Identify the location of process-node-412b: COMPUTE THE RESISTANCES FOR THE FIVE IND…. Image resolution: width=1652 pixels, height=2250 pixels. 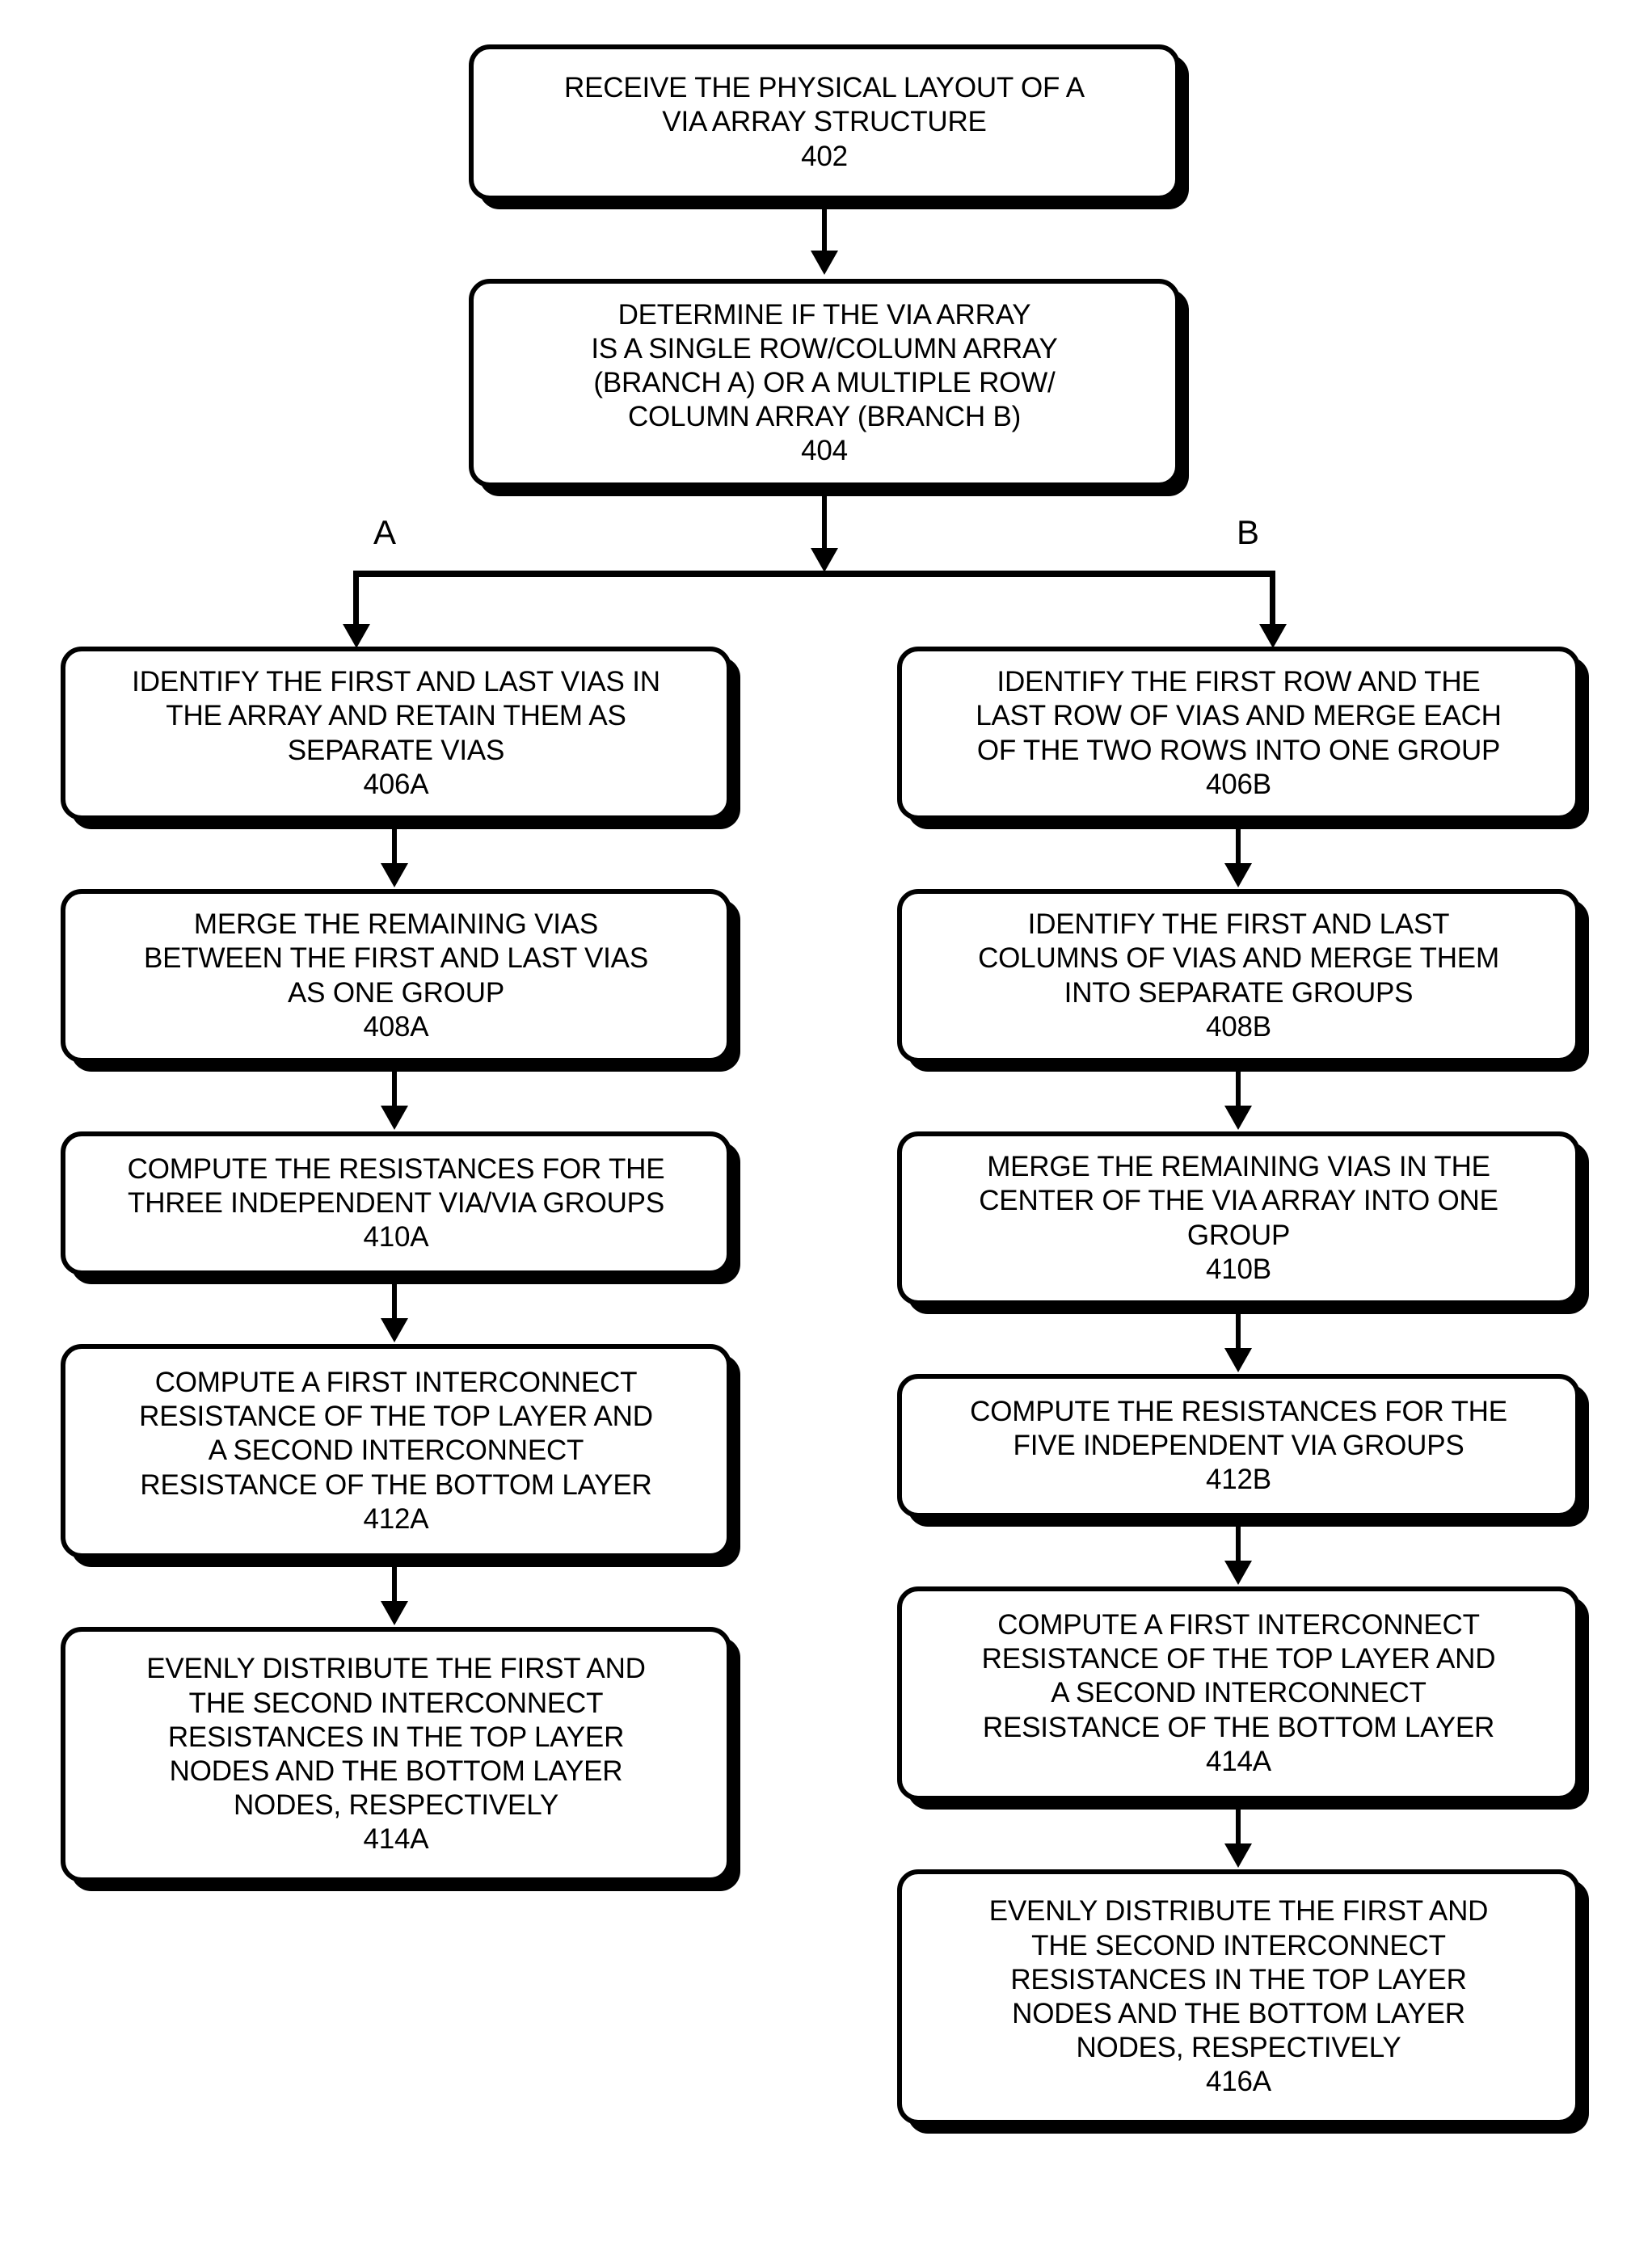
(1238, 1446).